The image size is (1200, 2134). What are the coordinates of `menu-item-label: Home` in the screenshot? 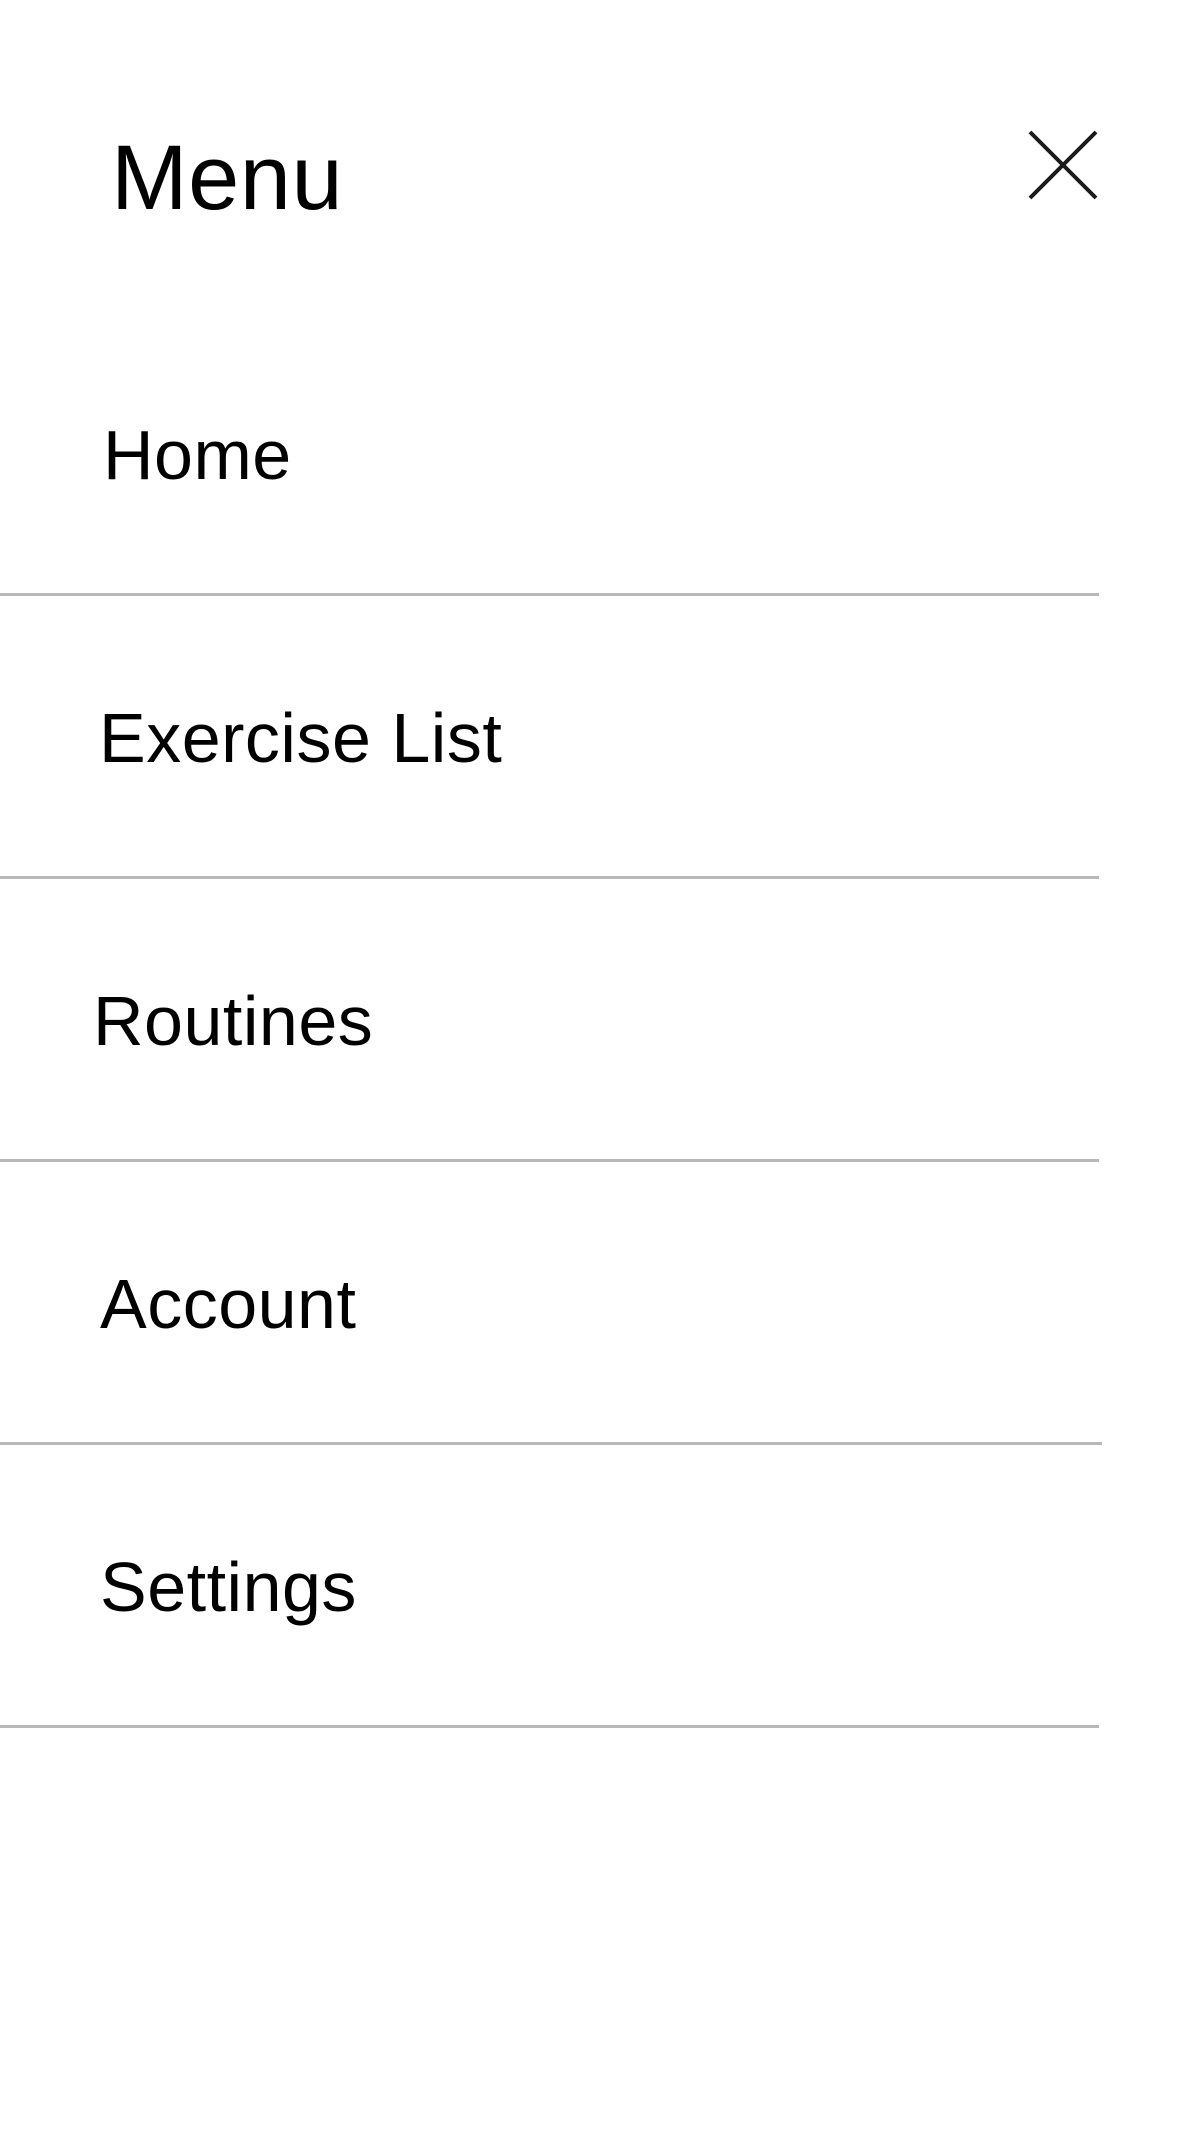 It's located at (197, 455).